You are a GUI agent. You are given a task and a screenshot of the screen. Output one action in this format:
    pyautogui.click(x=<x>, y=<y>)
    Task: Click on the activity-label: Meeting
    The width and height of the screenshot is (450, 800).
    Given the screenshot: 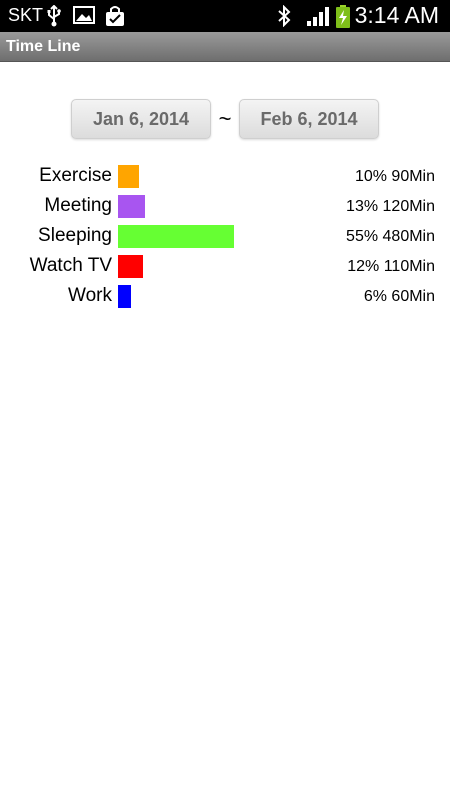 What is the action you would take?
    pyautogui.click(x=78, y=205)
    